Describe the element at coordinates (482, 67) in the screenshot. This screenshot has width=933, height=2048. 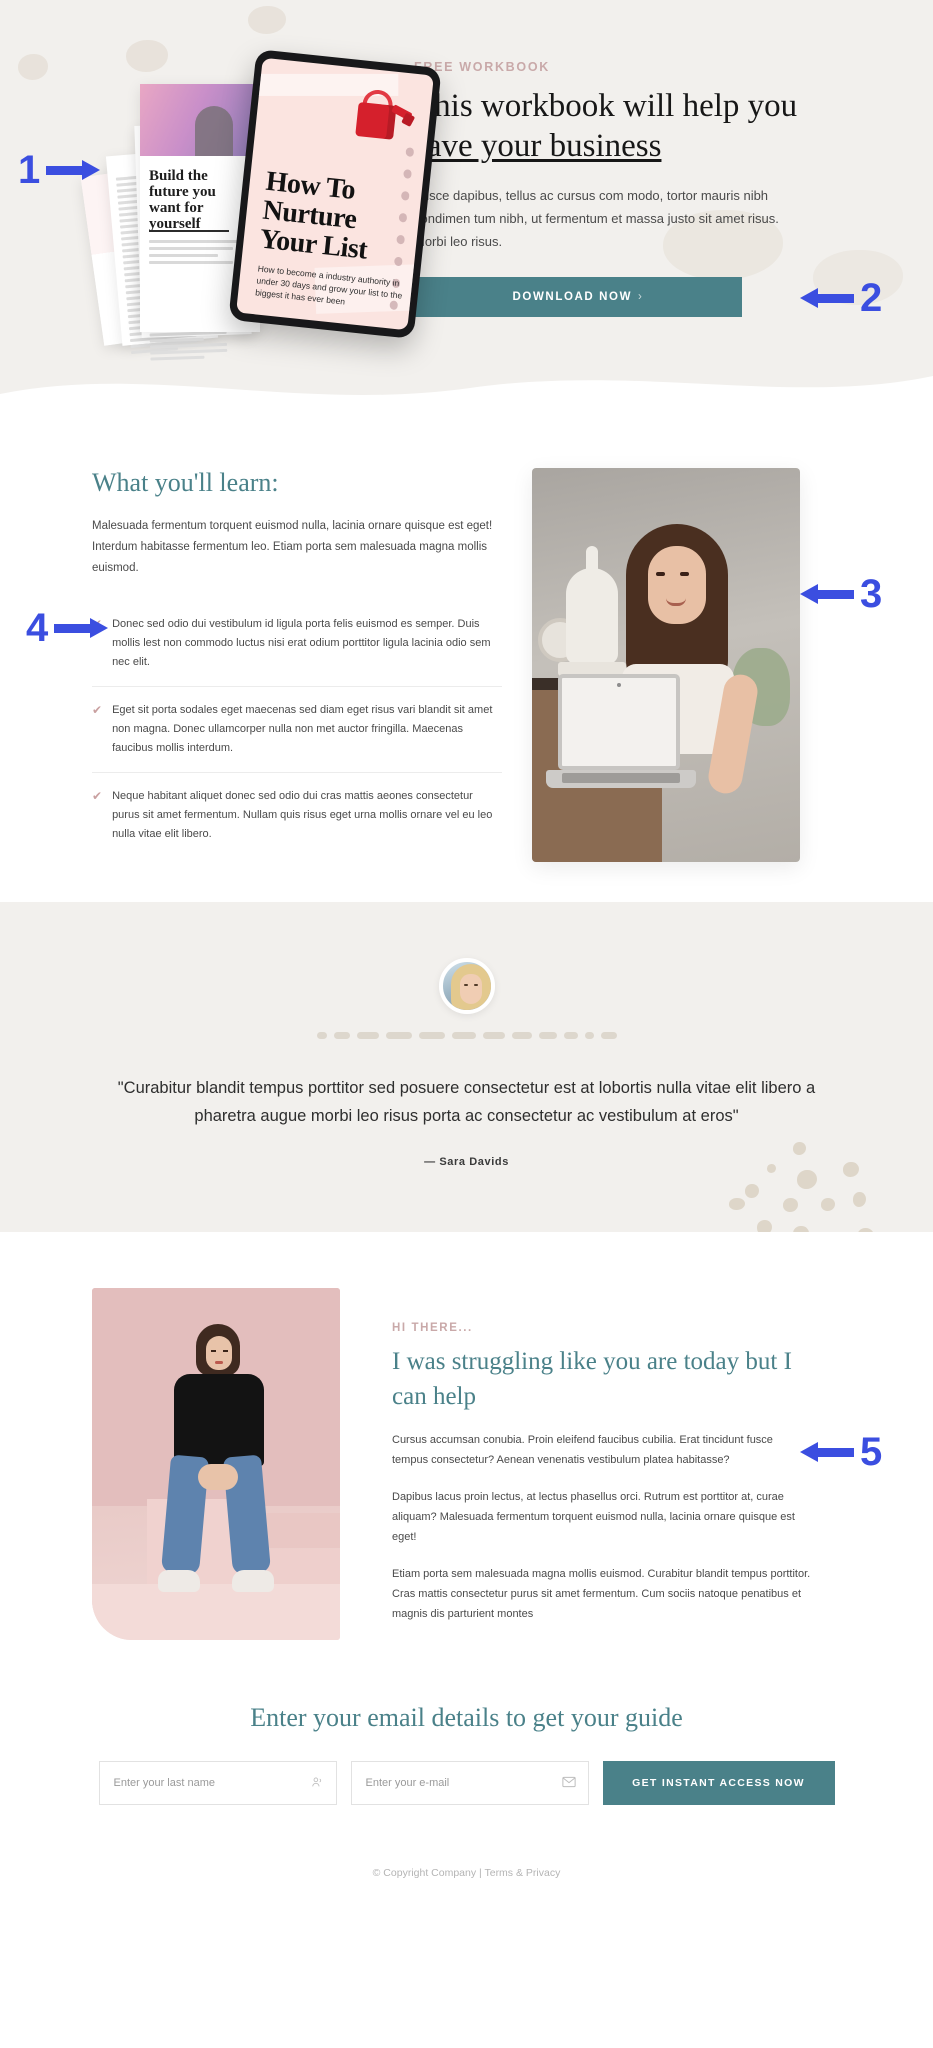
I see `hero-eyebrow: FREE WORKBOOK` at that location.